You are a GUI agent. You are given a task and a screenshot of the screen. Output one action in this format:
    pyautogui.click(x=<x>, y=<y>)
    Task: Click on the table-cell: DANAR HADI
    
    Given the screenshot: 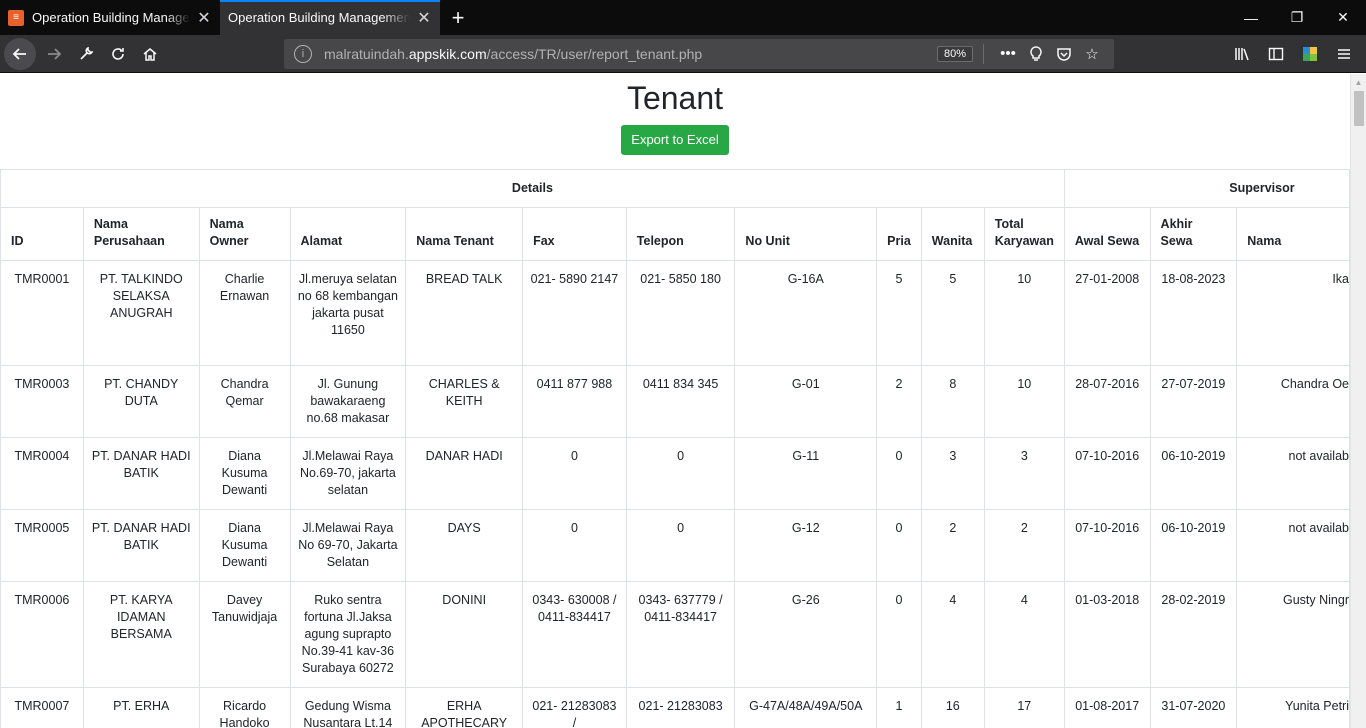 What is the action you would take?
    pyautogui.click(x=464, y=473)
    